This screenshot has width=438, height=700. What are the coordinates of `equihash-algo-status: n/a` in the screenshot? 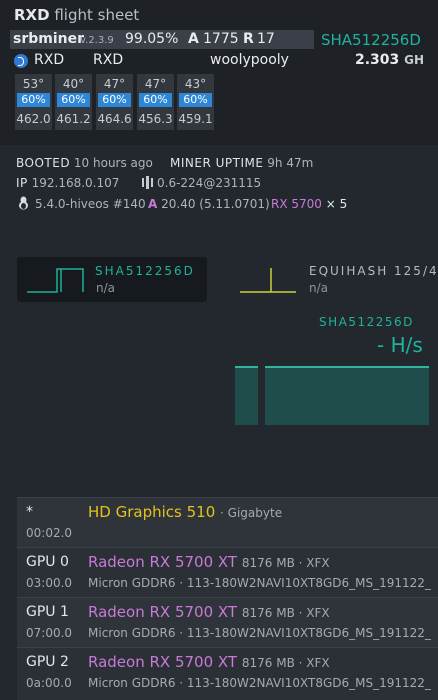 It's located at (319, 288).